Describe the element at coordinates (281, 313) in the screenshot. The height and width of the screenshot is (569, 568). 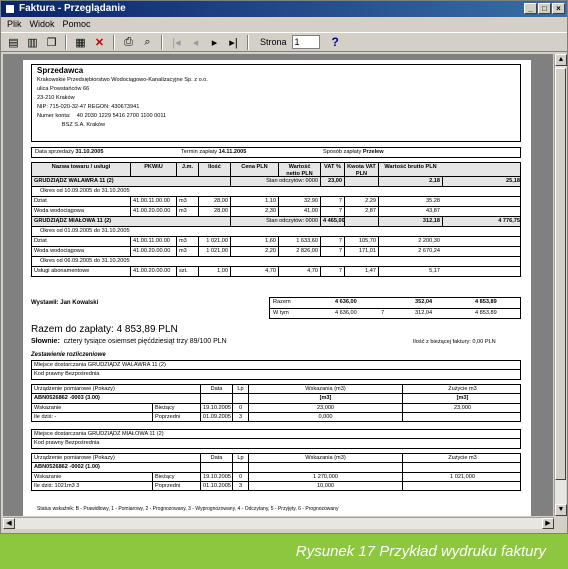
I see `totals-wtym-label: W tym` at that location.